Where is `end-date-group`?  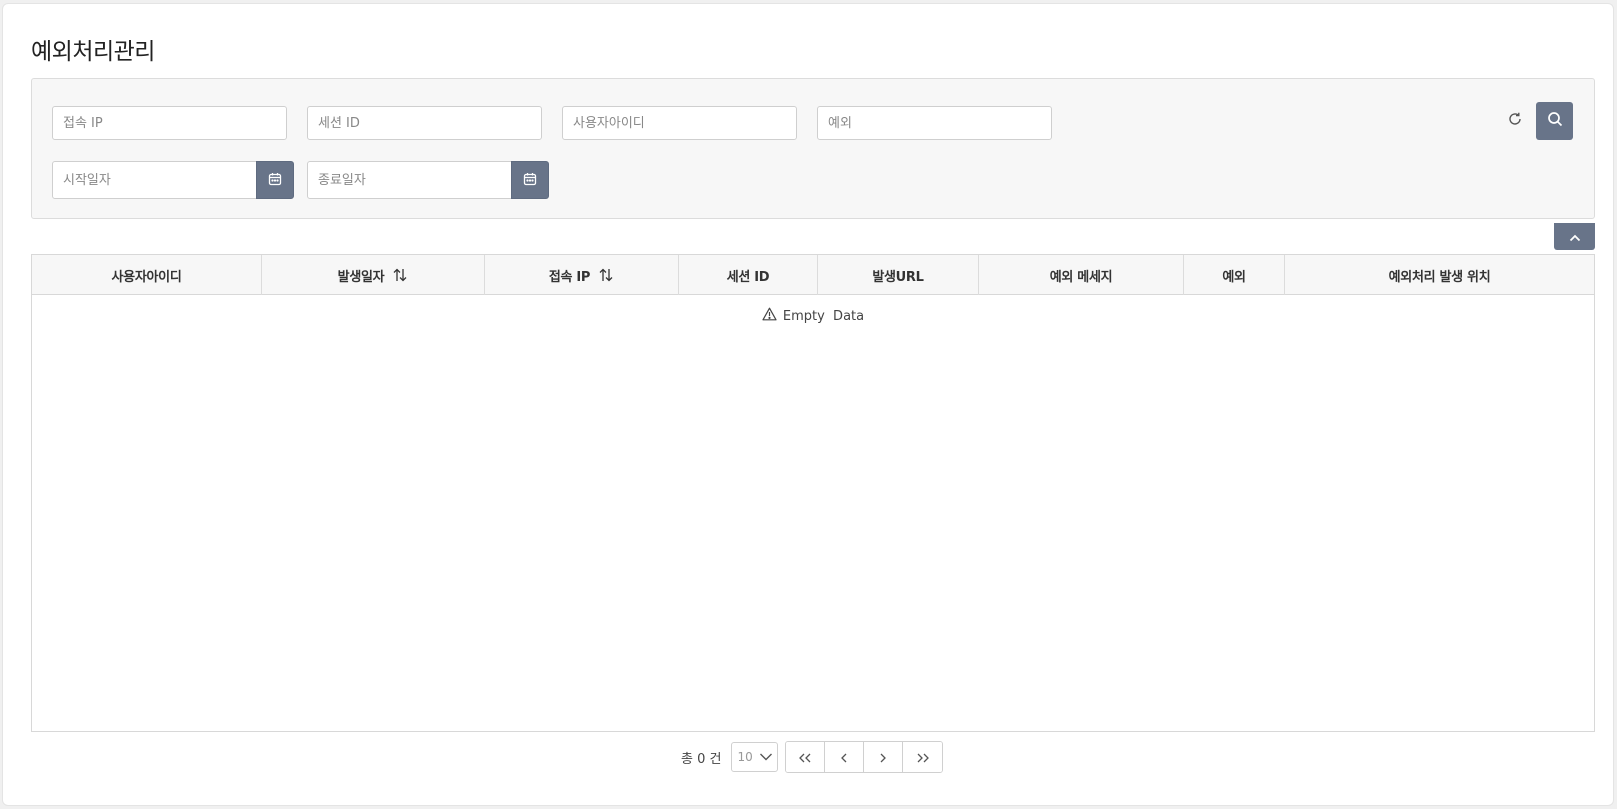 end-date-group is located at coordinates (428, 180).